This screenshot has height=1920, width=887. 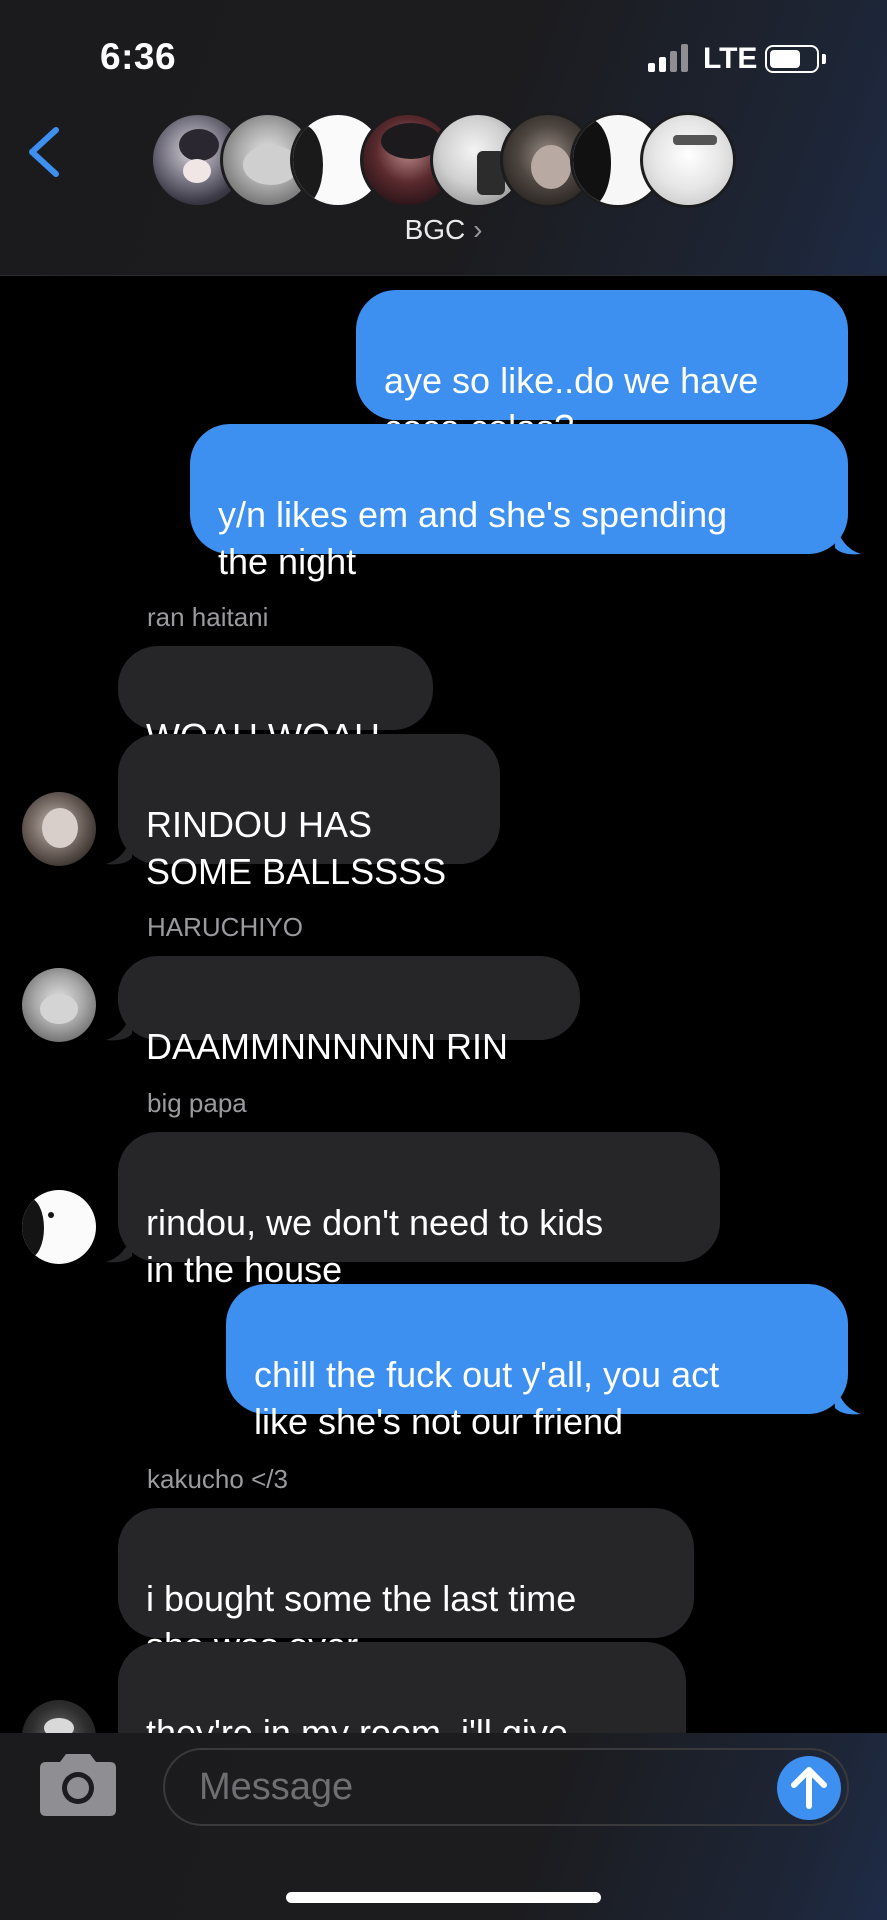 I want to click on received-message-bubble: DAAMMNNNNNN RIN, so click(x=349, y=1011).